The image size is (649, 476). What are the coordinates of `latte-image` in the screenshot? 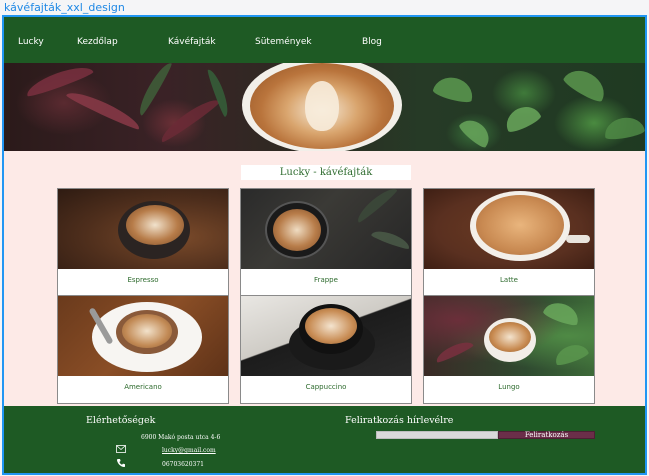 It's located at (509, 229).